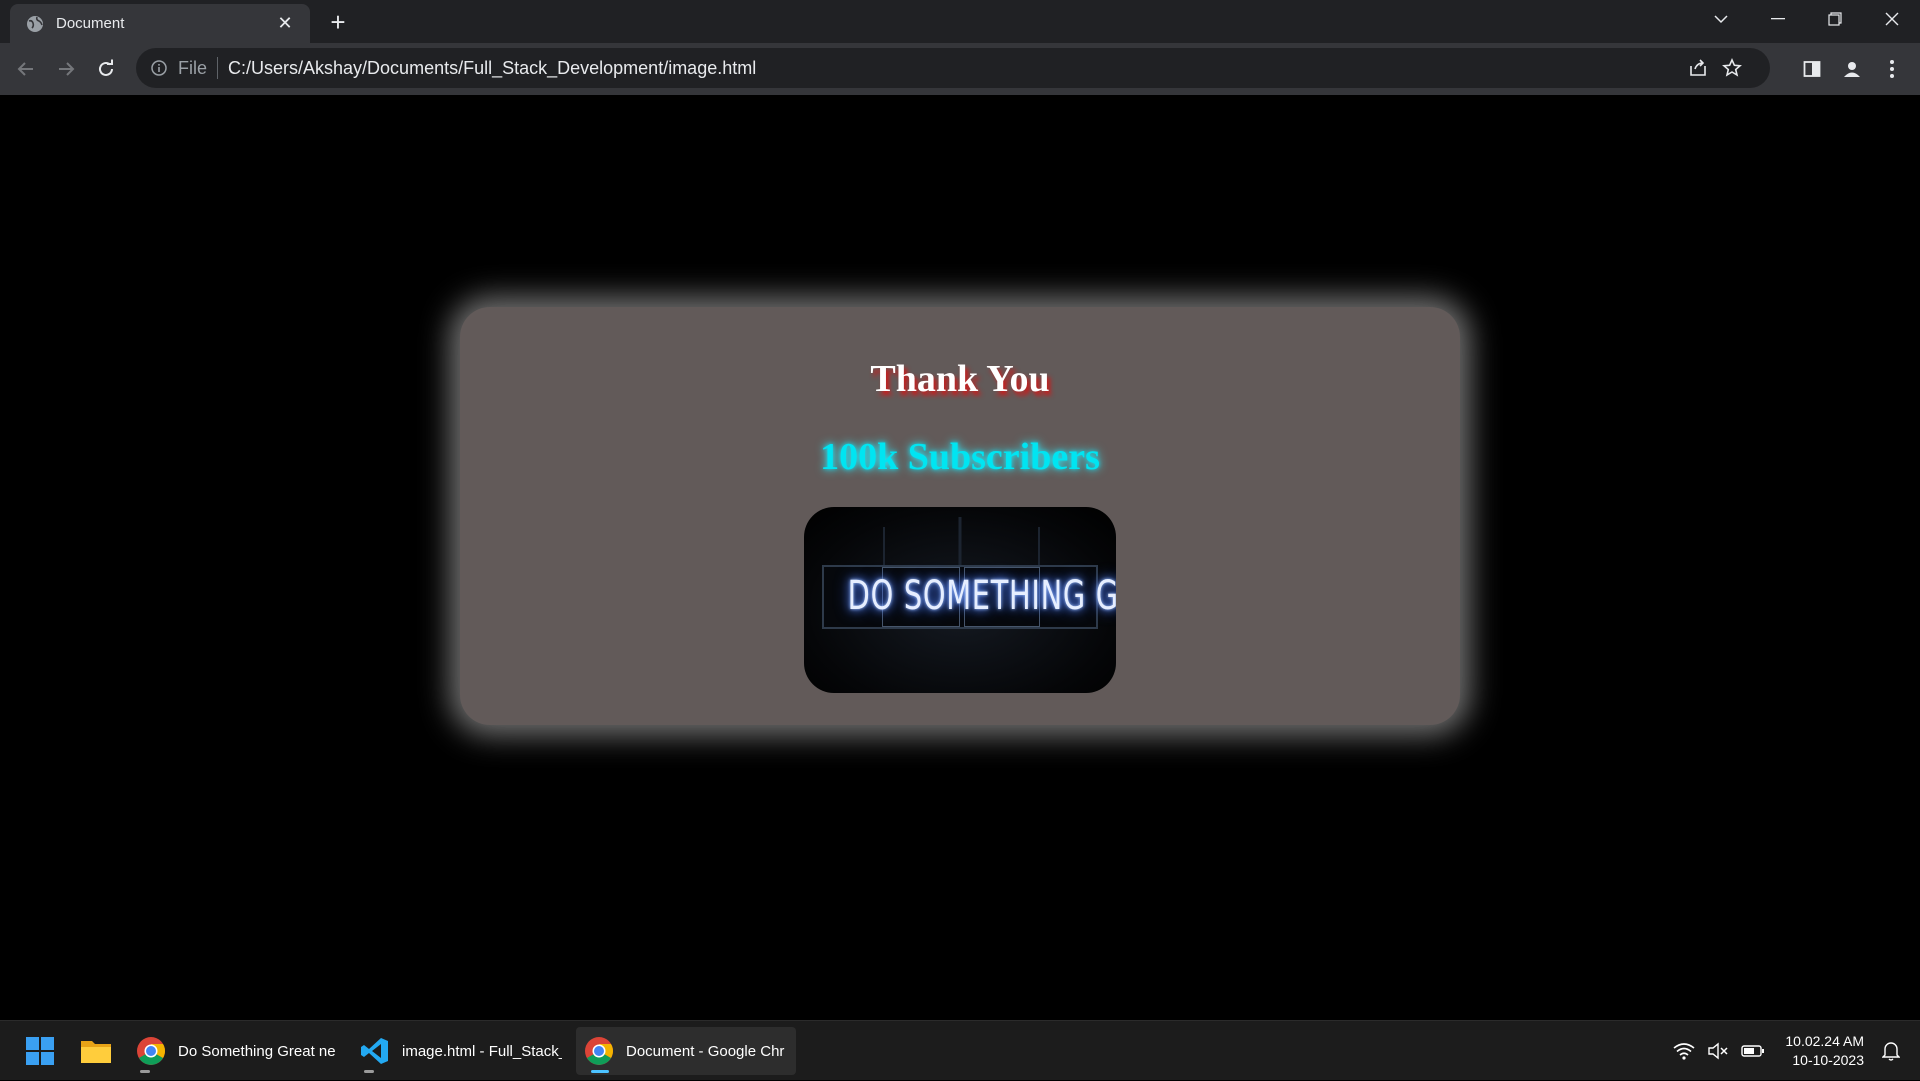  I want to click on clock-time: 10.02.24 AM, so click(1824, 1041).